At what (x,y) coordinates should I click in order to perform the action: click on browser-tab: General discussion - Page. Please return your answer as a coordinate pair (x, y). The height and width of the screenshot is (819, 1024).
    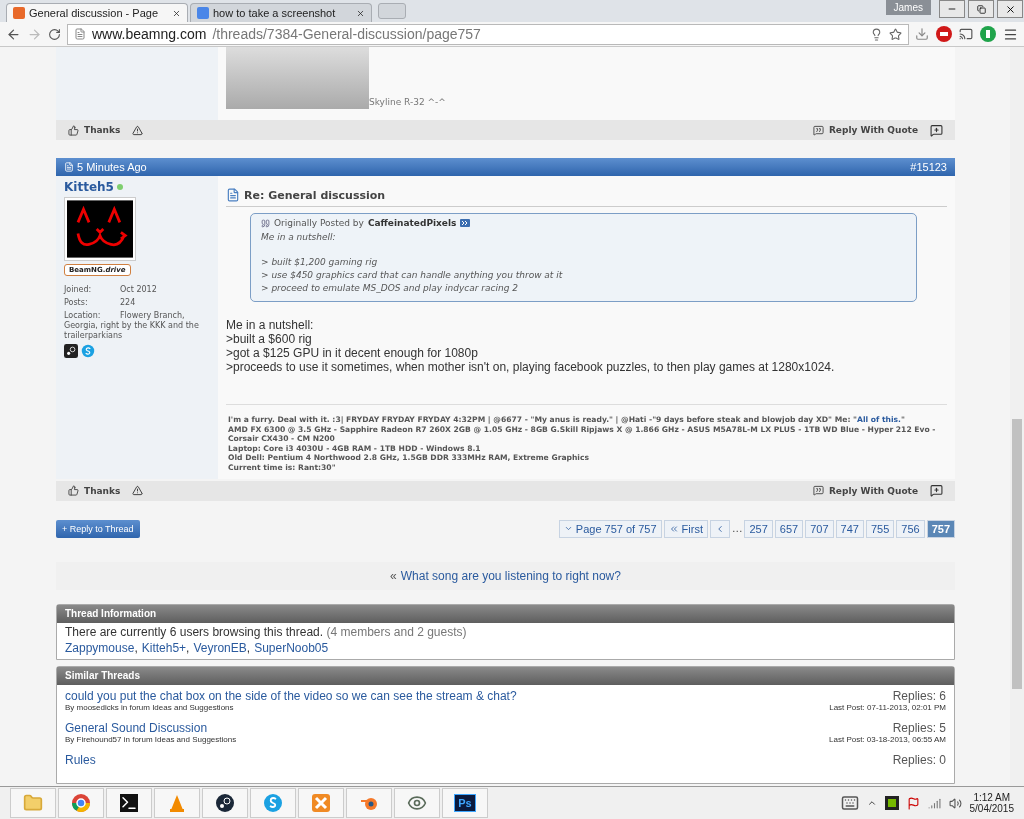
    Looking at the image, I should click on (97, 12).